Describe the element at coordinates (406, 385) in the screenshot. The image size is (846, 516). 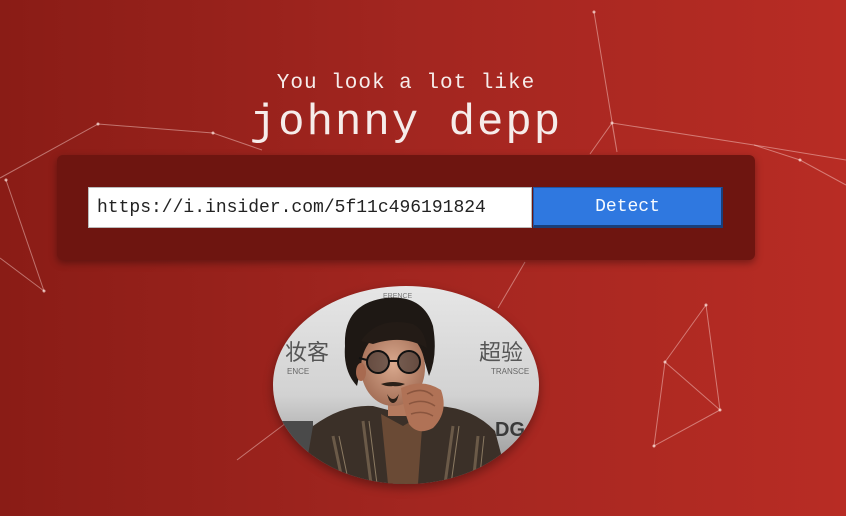
I see `celebrity-photo: 妆客 超验 ENCE TRANSCE ERENCE DG` at that location.